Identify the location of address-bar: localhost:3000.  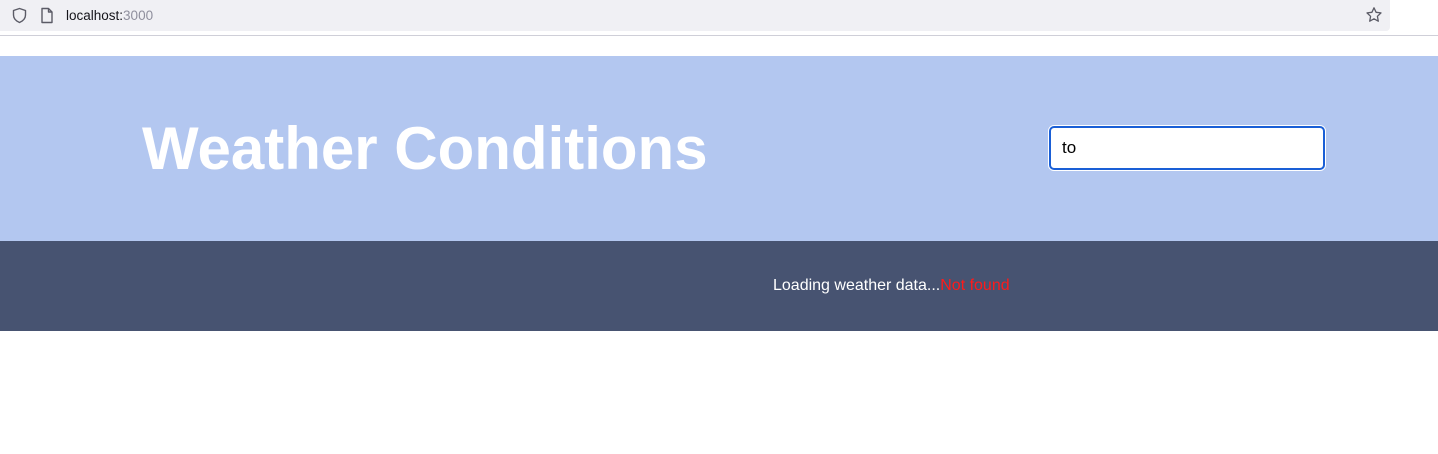
(695, 15).